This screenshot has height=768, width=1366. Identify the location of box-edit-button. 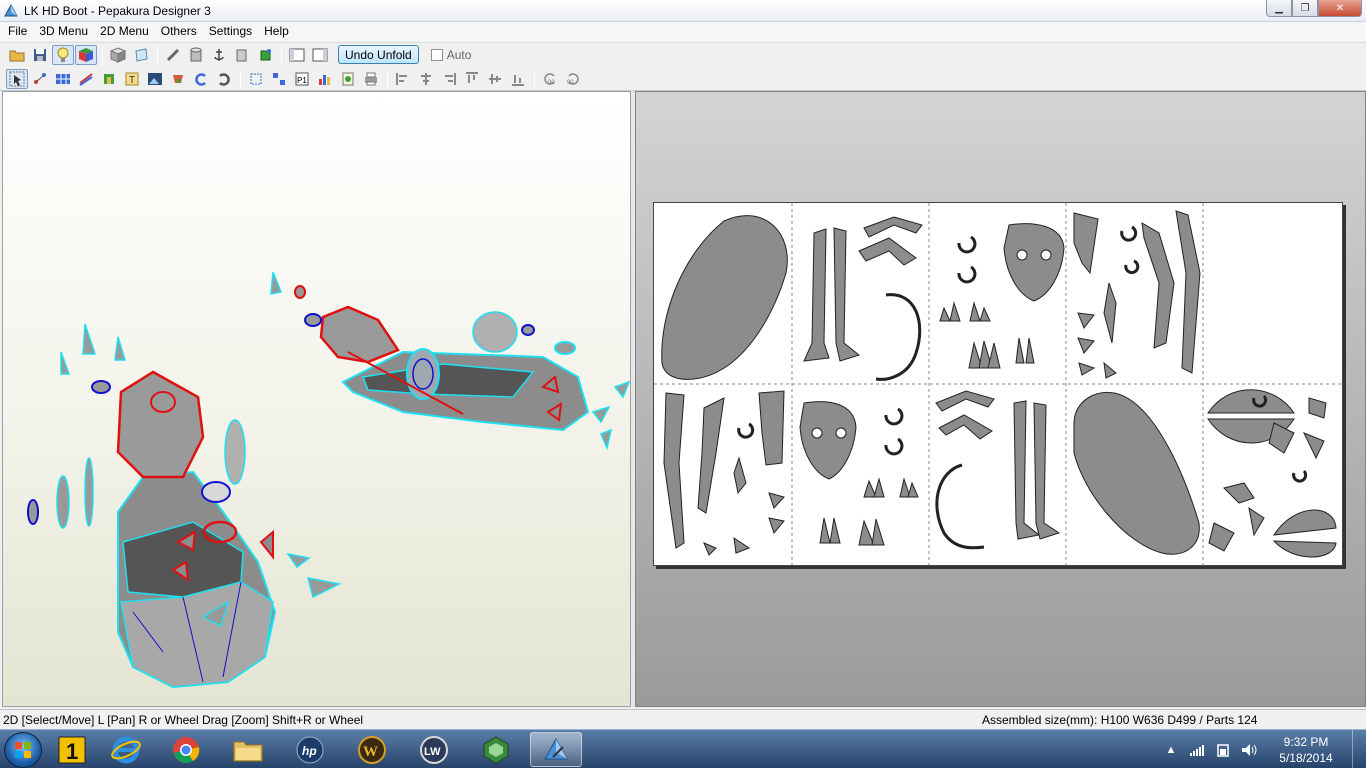
(242, 55).